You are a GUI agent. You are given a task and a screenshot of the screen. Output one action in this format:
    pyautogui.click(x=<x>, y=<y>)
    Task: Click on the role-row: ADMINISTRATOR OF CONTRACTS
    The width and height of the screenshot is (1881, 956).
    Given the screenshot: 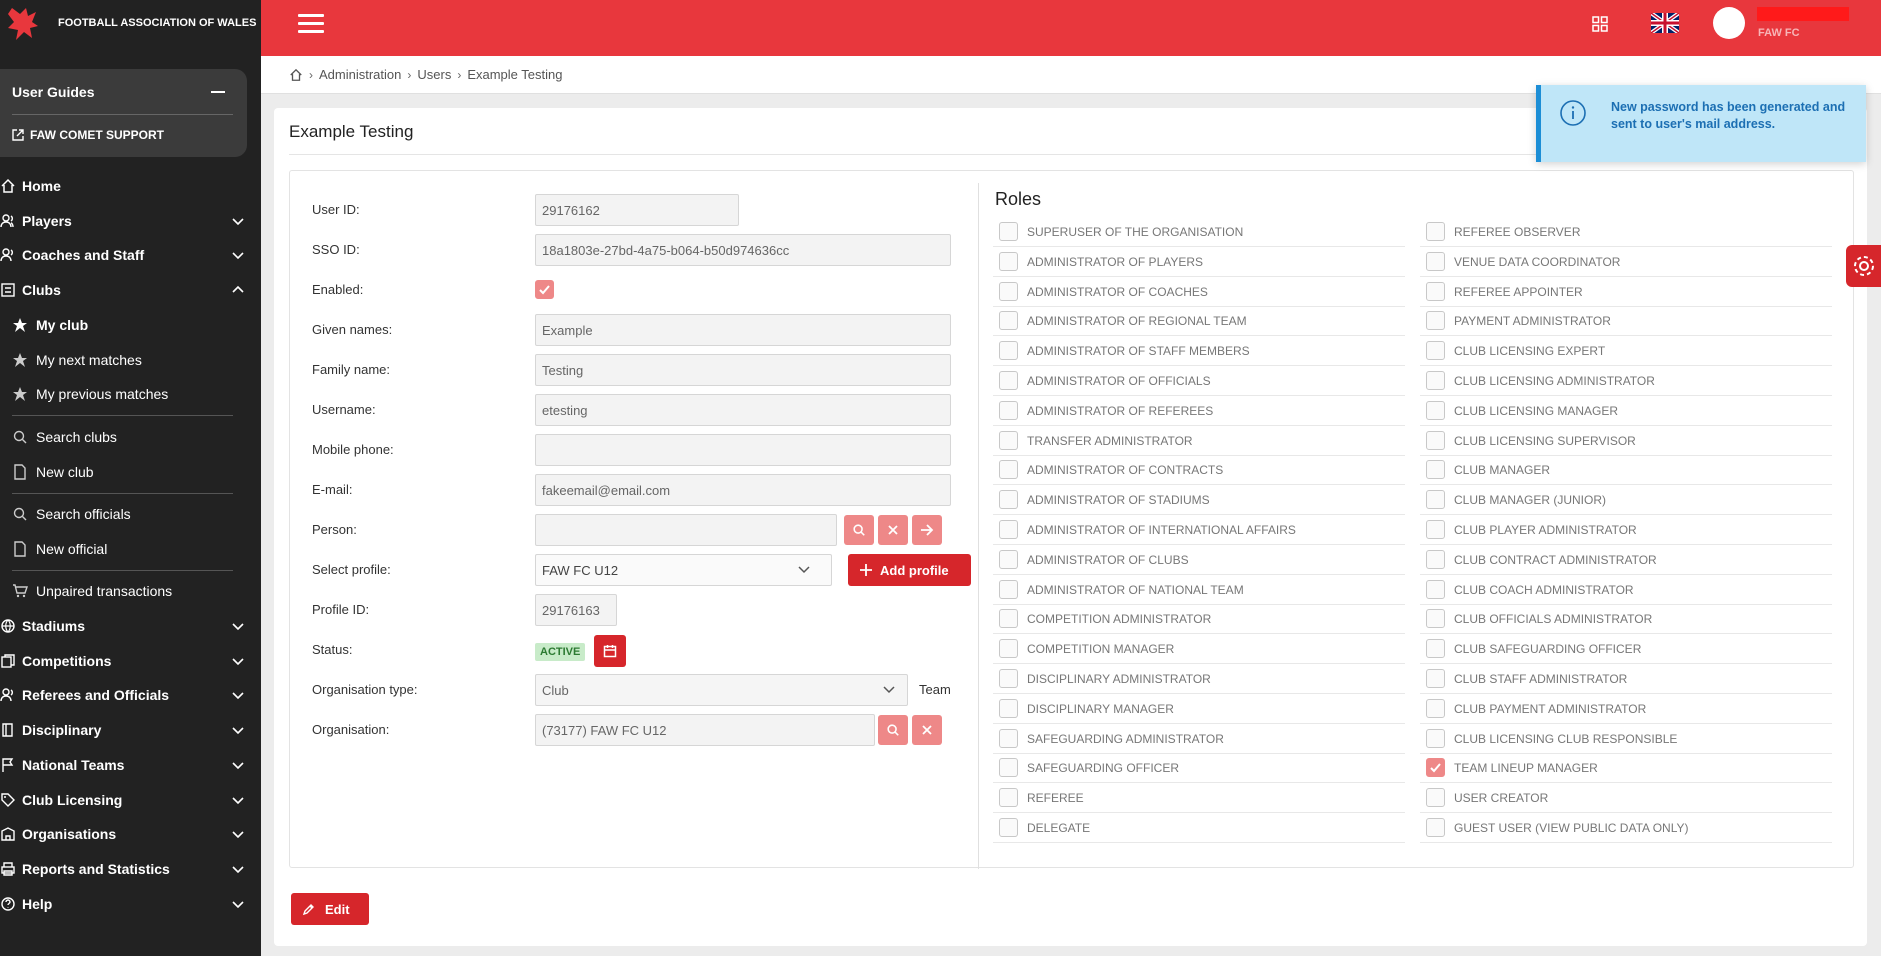 What is the action you would take?
    pyautogui.click(x=1199, y=470)
    